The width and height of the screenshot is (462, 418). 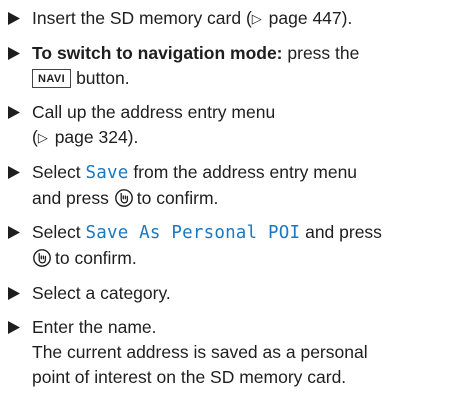 I want to click on step-heading: To switch to navigation mode:, so click(x=157, y=52).